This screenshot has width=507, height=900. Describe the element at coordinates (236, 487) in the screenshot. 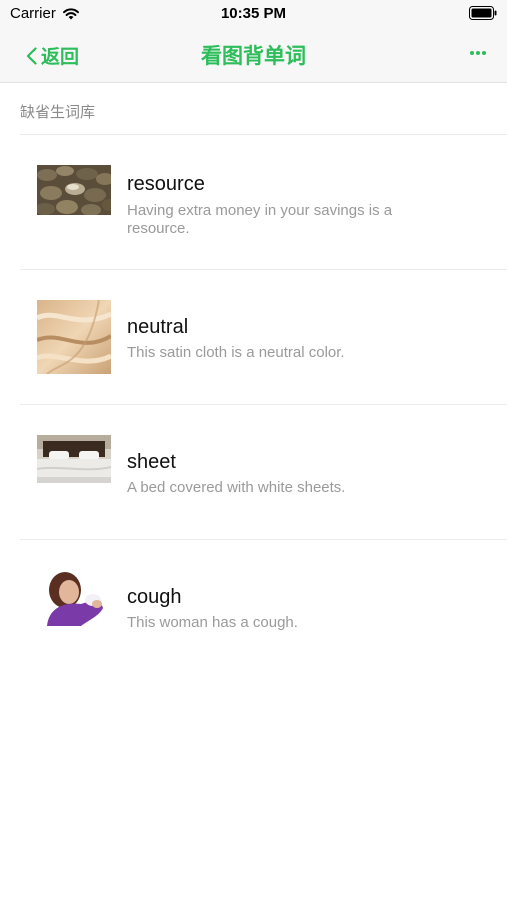

I see `word-sentence: A bed covered with white sheets.` at that location.